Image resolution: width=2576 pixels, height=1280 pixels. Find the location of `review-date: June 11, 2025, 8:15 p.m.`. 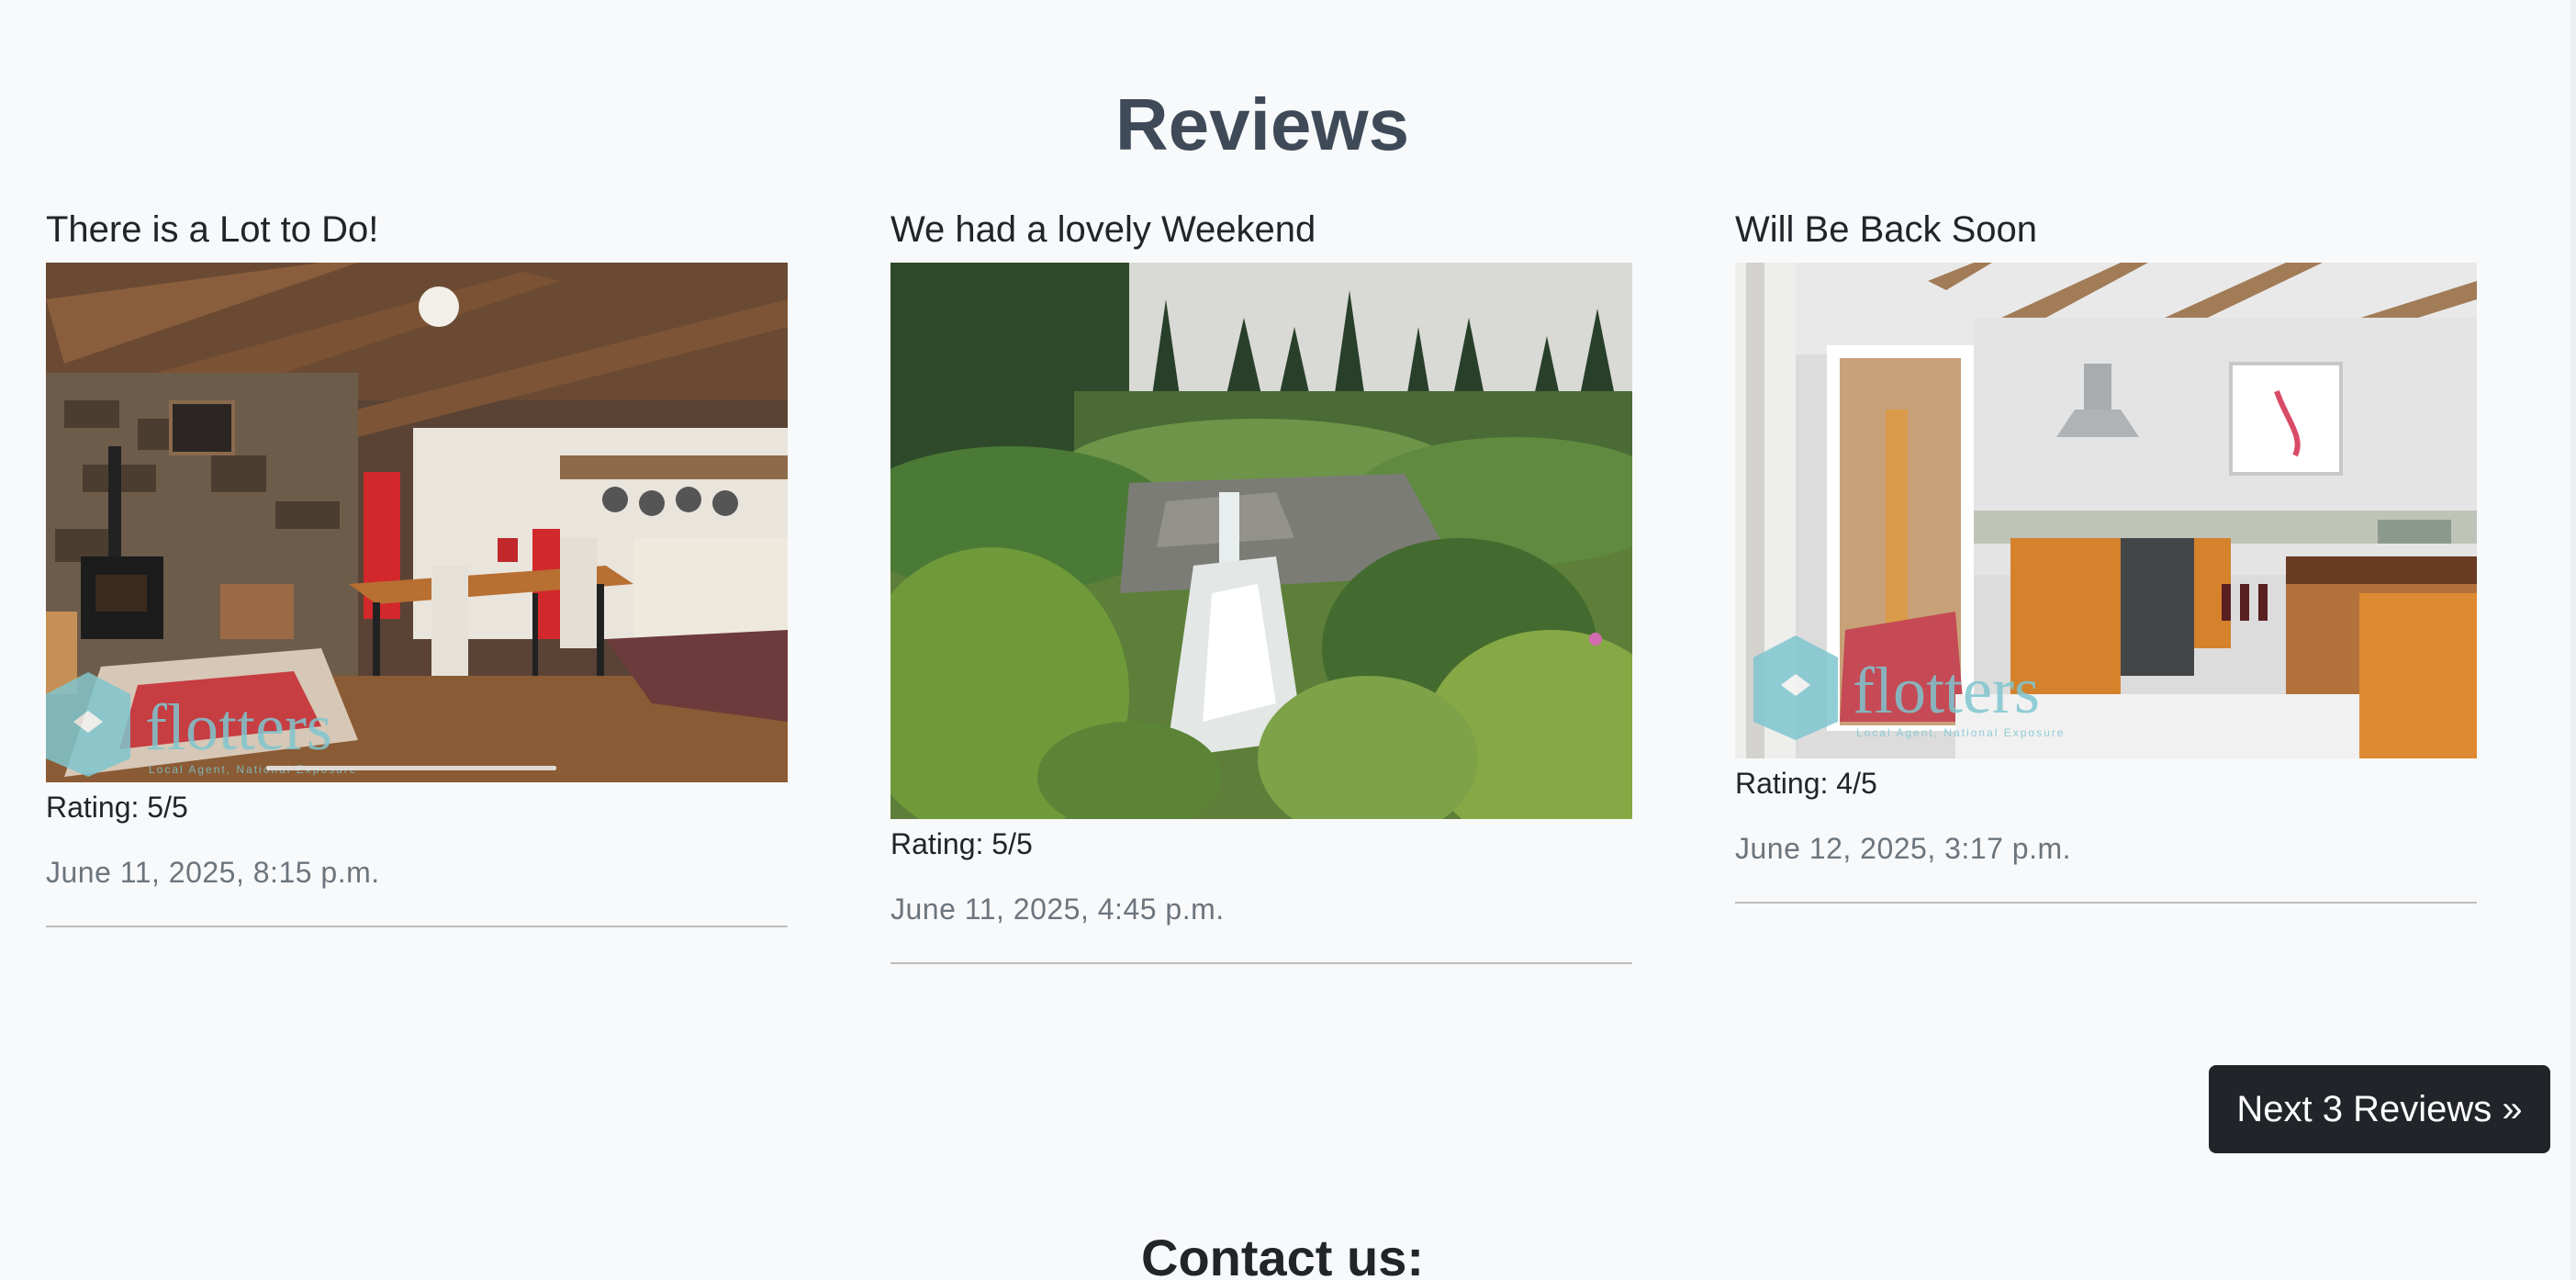

review-date: June 11, 2025, 8:15 p.m. is located at coordinates (213, 872).